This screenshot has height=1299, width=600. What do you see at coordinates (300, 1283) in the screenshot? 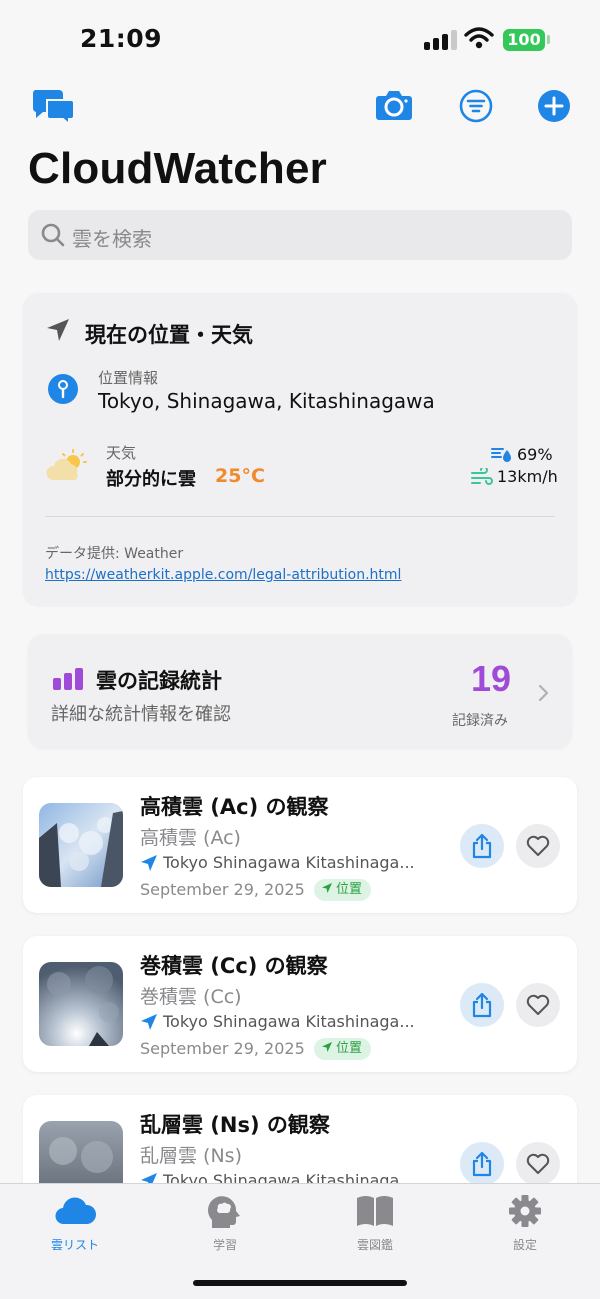
I see `home-indicator` at bounding box center [300, 1283].